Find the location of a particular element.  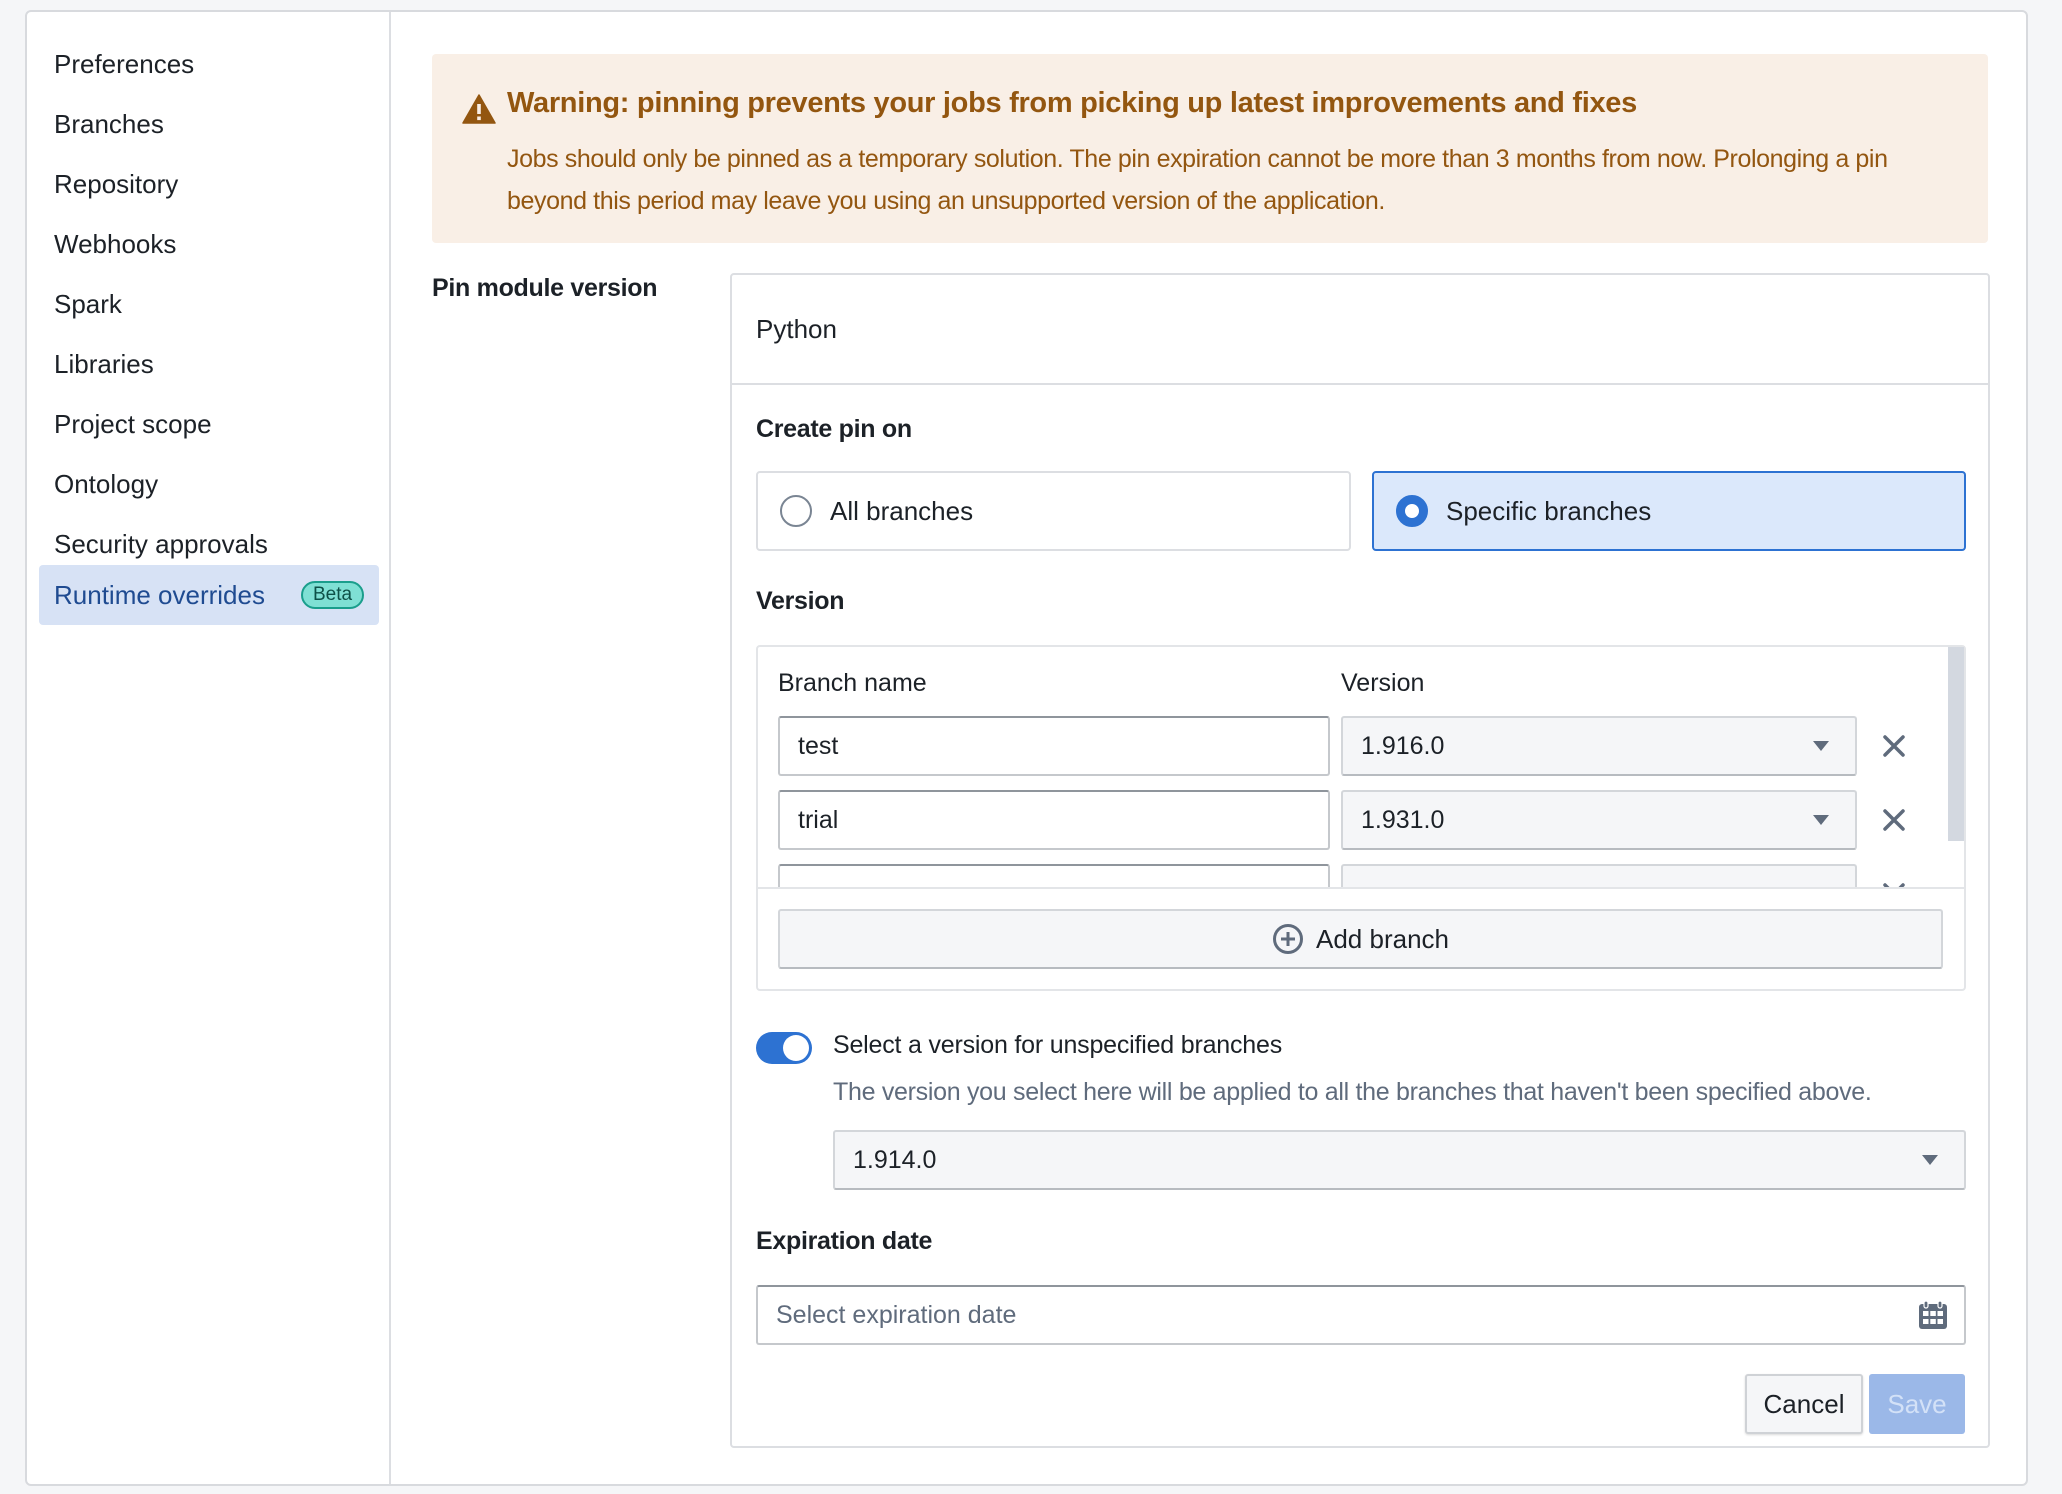

toggle-knob is located at coordinates (796, 1048).